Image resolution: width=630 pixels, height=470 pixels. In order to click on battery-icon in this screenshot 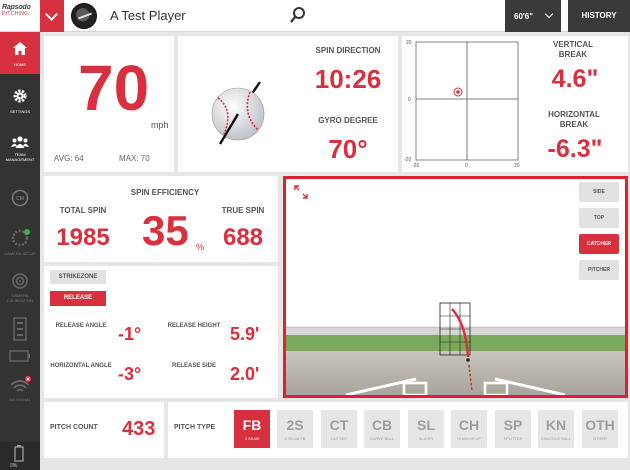, I will do `click(19, 453)`.